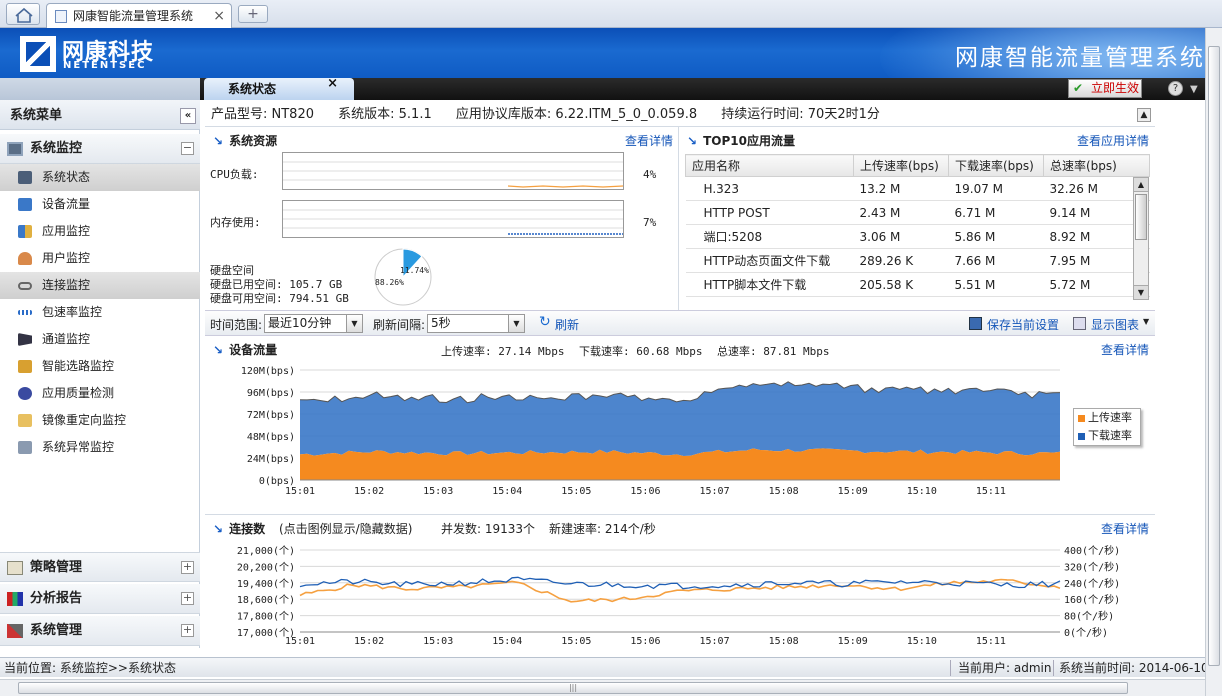  Describe the element at coordinates (252, 89) in the screenshot. I see `tab-label: 系统状态` at that location.